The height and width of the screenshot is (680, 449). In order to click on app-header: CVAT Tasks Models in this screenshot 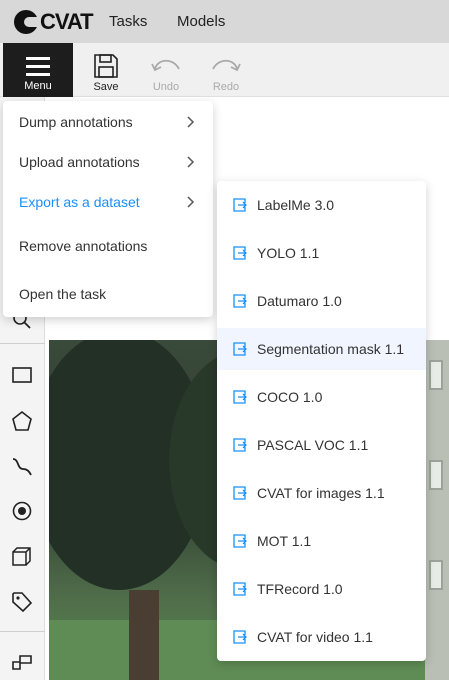, I will do `click(224, 21)`.